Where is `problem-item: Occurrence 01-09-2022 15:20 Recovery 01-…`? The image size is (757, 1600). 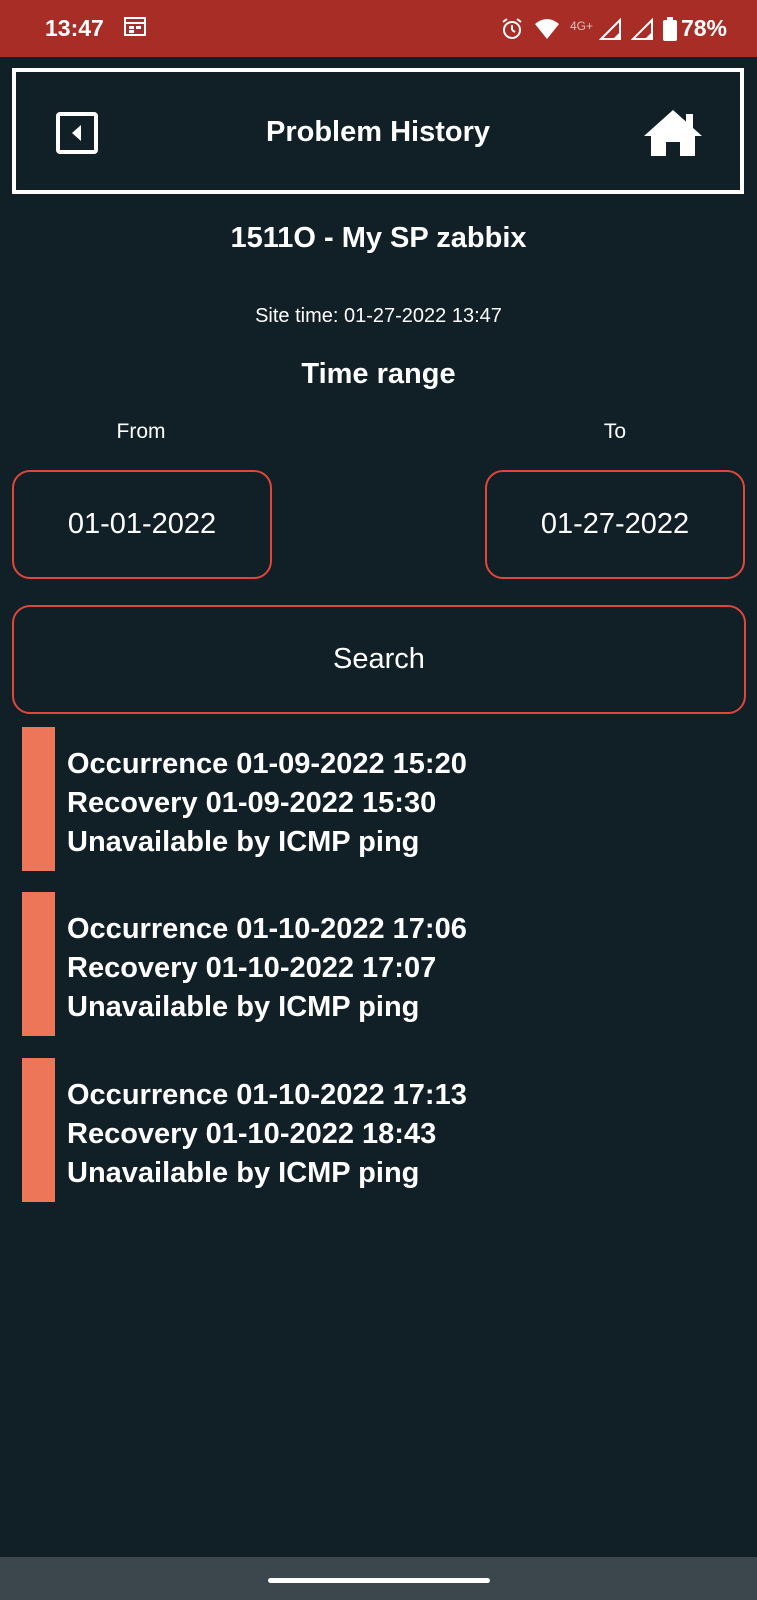
problem-item: Occurrence 01-09-2022 15:20 Recovery 01-… is located at coordinates (372, 799).